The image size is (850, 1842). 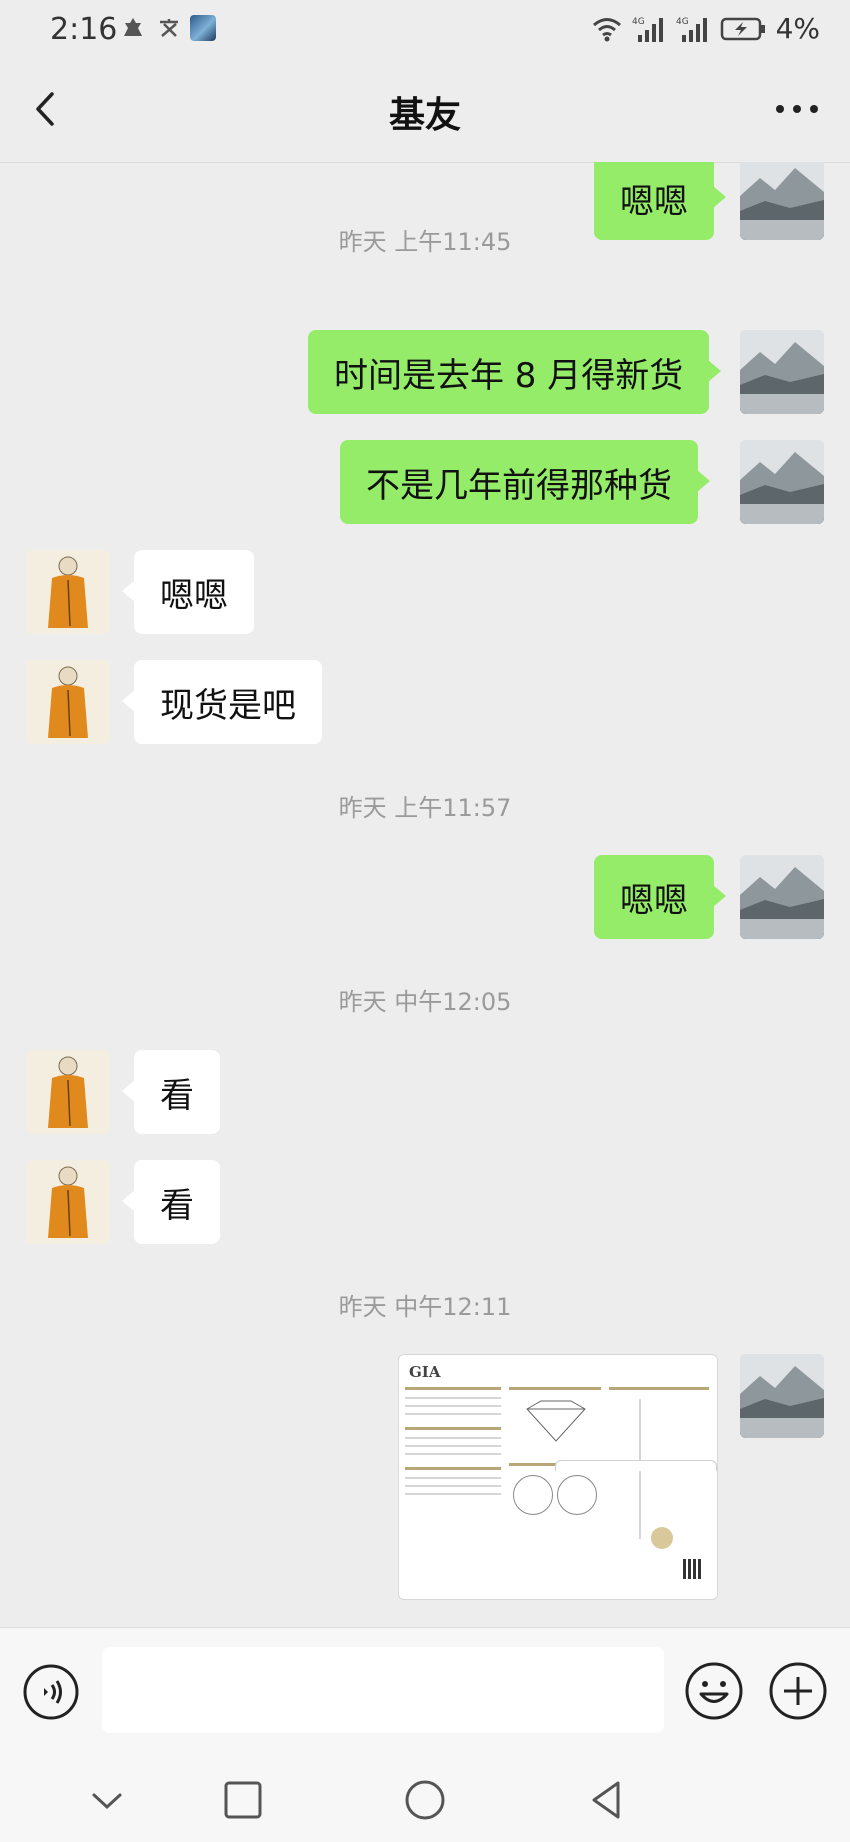 What do you see at coordinates (222, 702) in the screenshot?
I see `message-bubble-received: 现货是吧` at bounding box center [222, 702].